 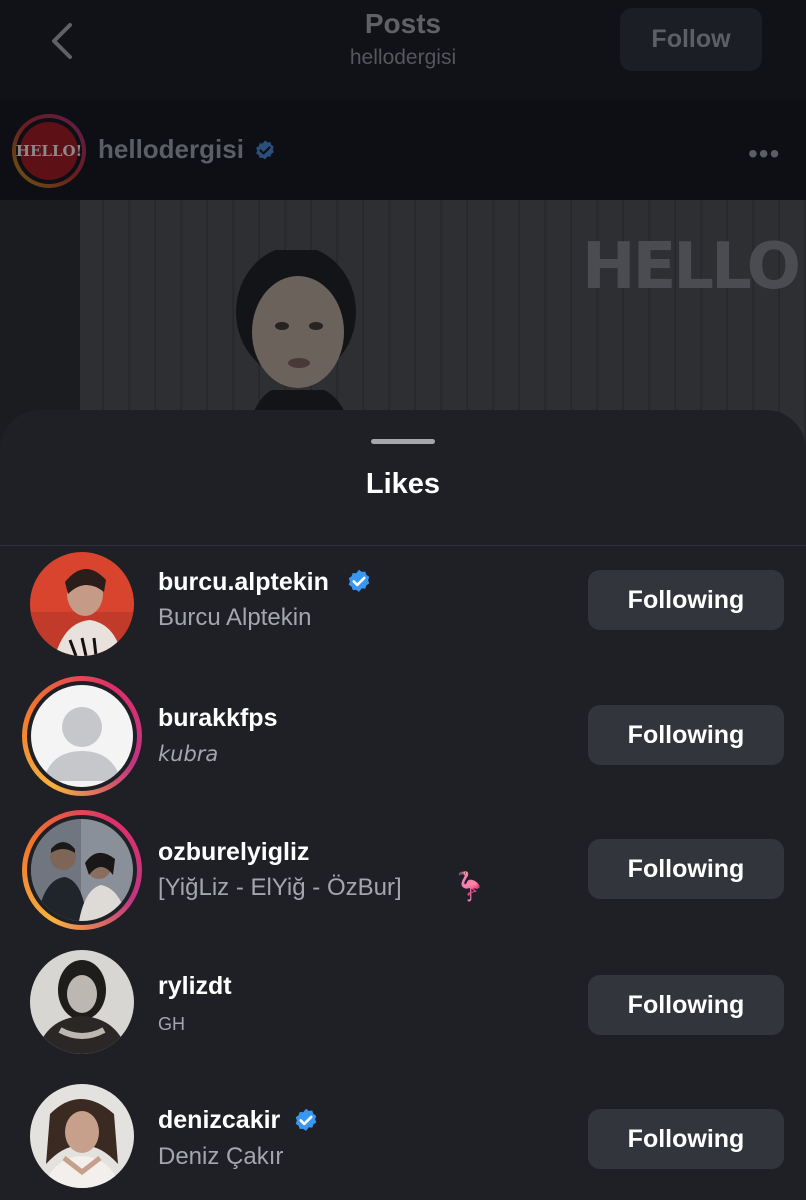 I want to click on sheet-grabber-handle, so click(x=403, y=441).